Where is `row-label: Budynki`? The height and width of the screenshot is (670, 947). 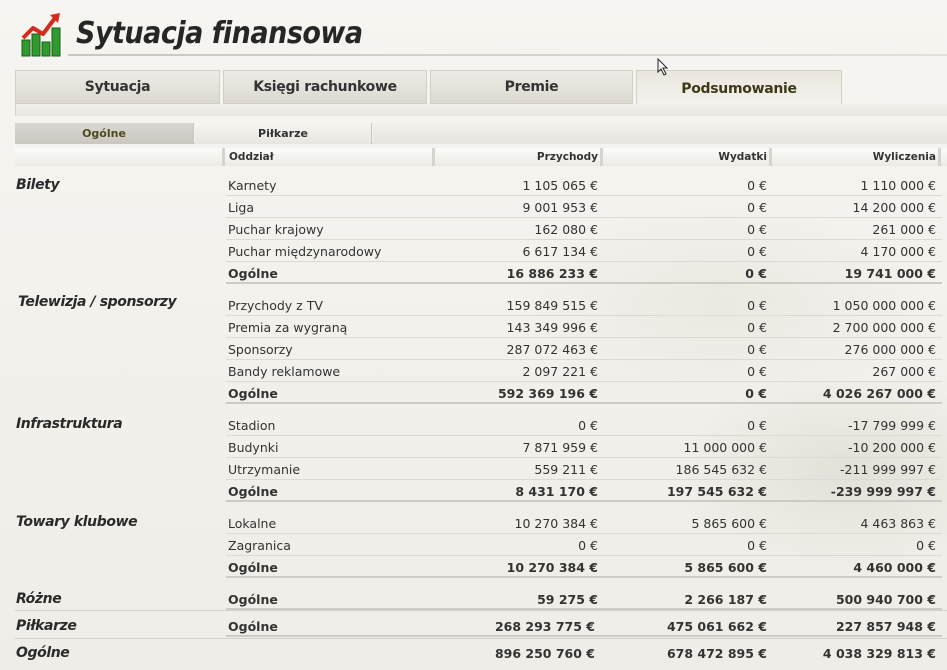
row-label: Budynki is located at coordinates (253, 447).